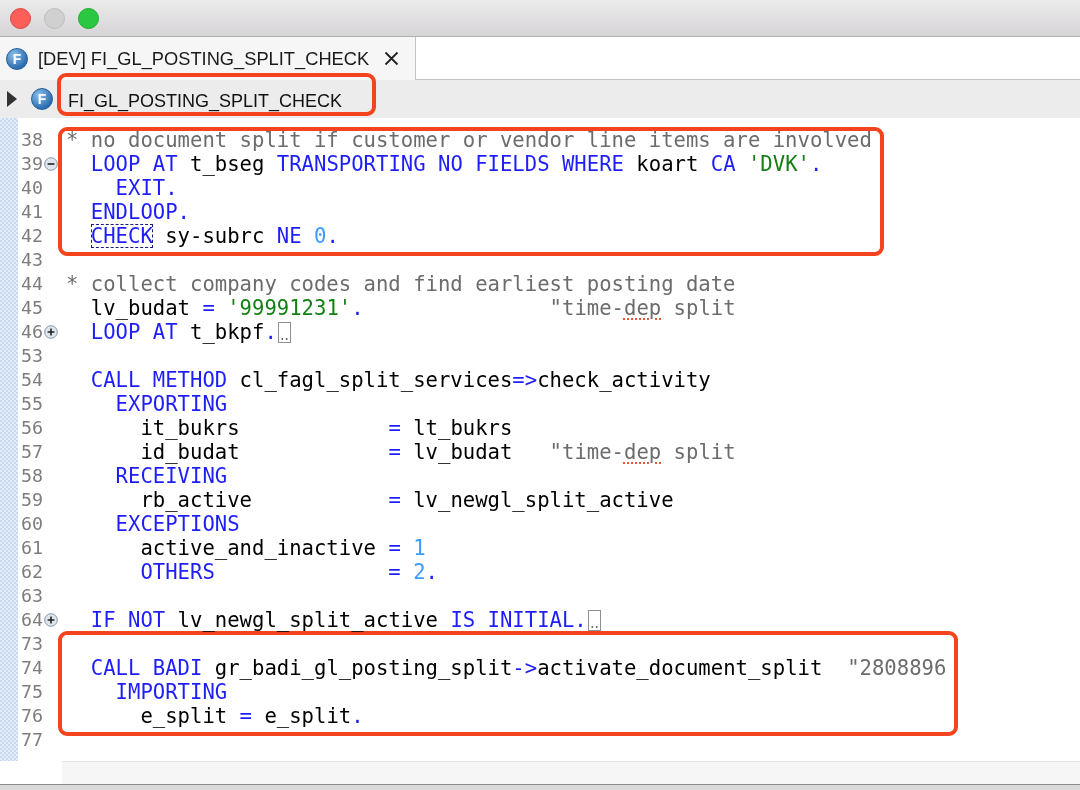  Describe the element at coordinates (392, 58) in the screenshot. I see `close-icon` at that location.